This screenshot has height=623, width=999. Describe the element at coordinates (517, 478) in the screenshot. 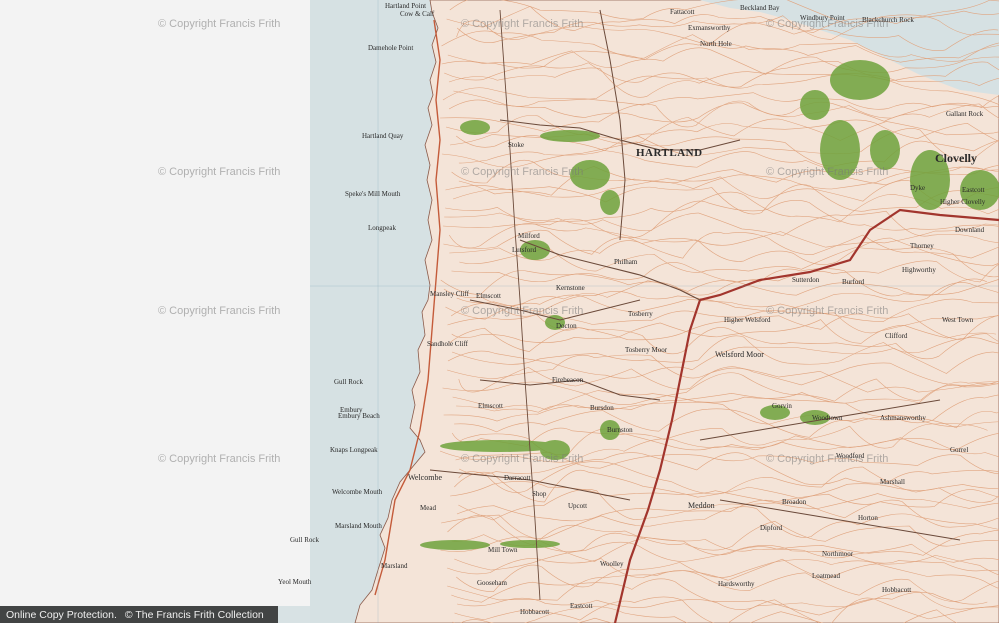

I see `label-darracott: Darracott` at that location.